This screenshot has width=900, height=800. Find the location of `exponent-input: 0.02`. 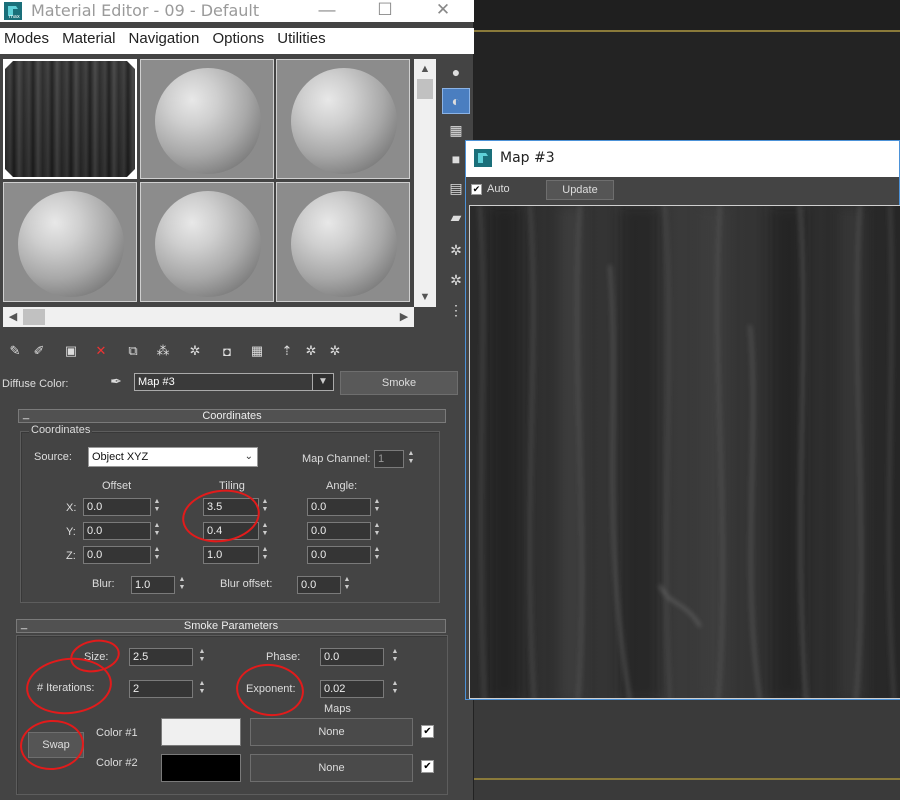

exponent-input: 0.02 is located at coordinates (352, 689).